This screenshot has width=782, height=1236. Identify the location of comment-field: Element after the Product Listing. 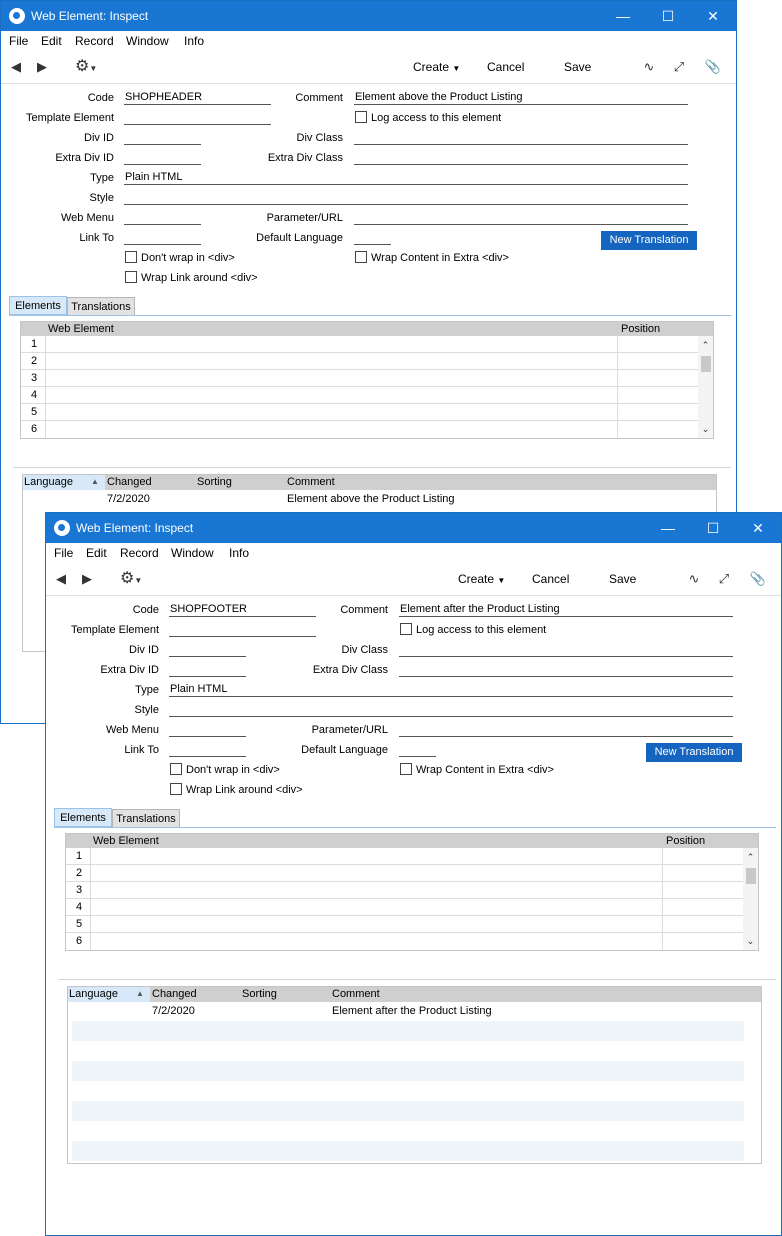
(566, 610).